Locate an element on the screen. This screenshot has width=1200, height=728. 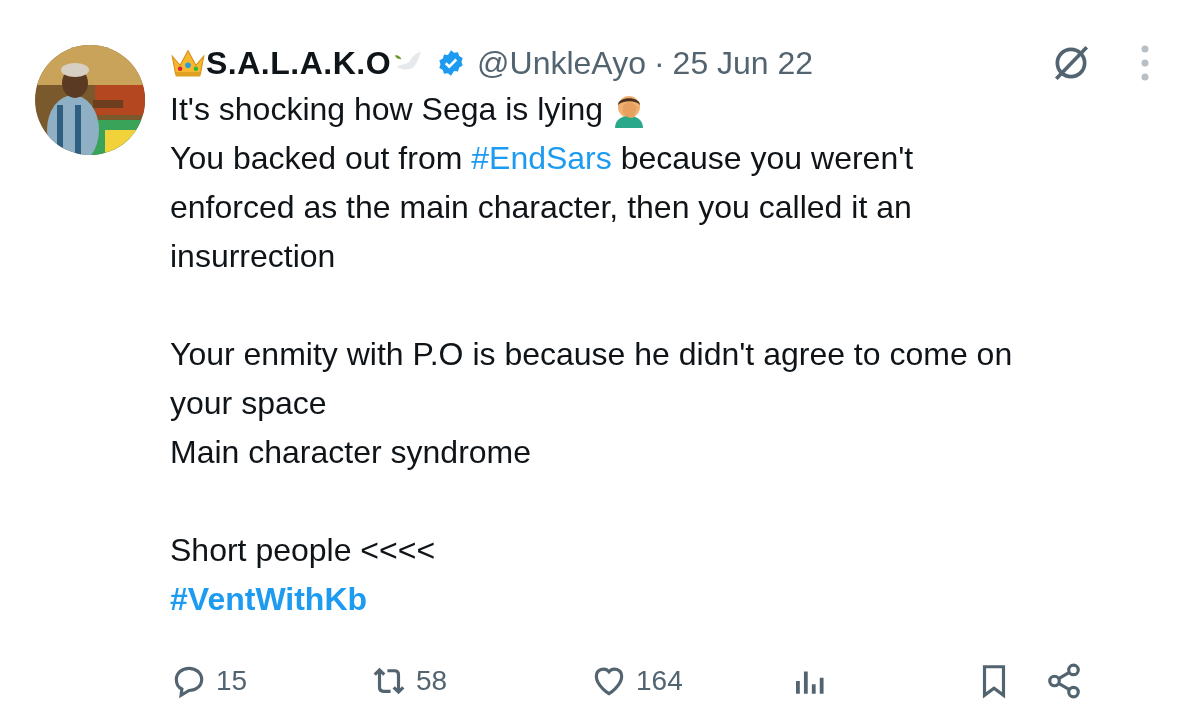
post-text: insurrection is located at coordinates (253, 256).